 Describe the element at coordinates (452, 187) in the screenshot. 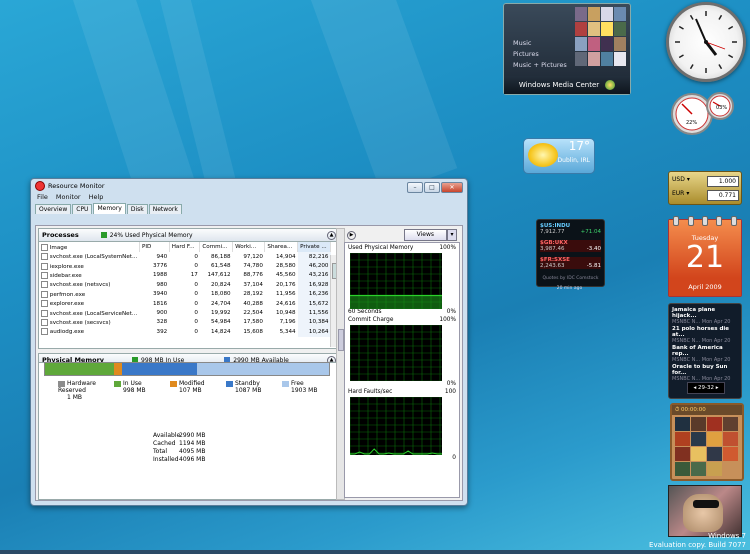

I see `close-button: ✕` at that location.